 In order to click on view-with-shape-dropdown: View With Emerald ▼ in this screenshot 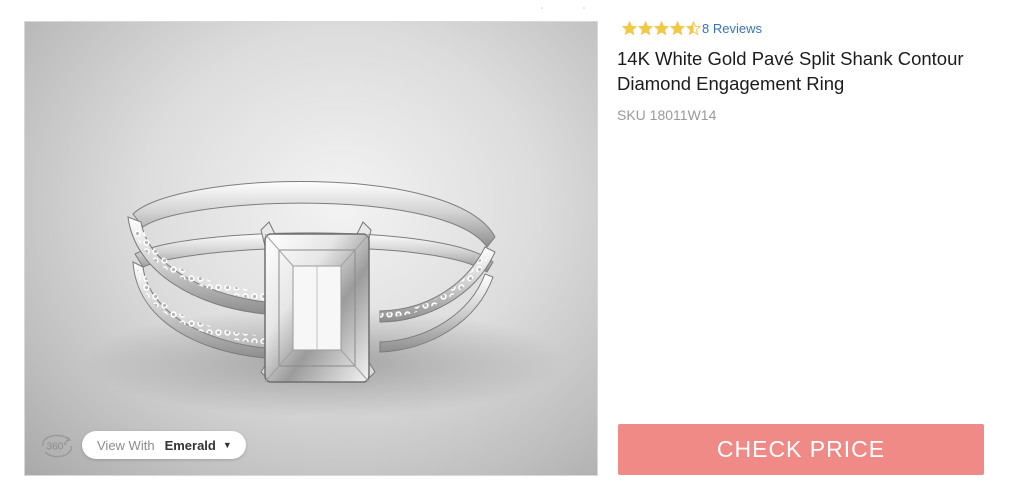, I will do `click(164, 445)`.